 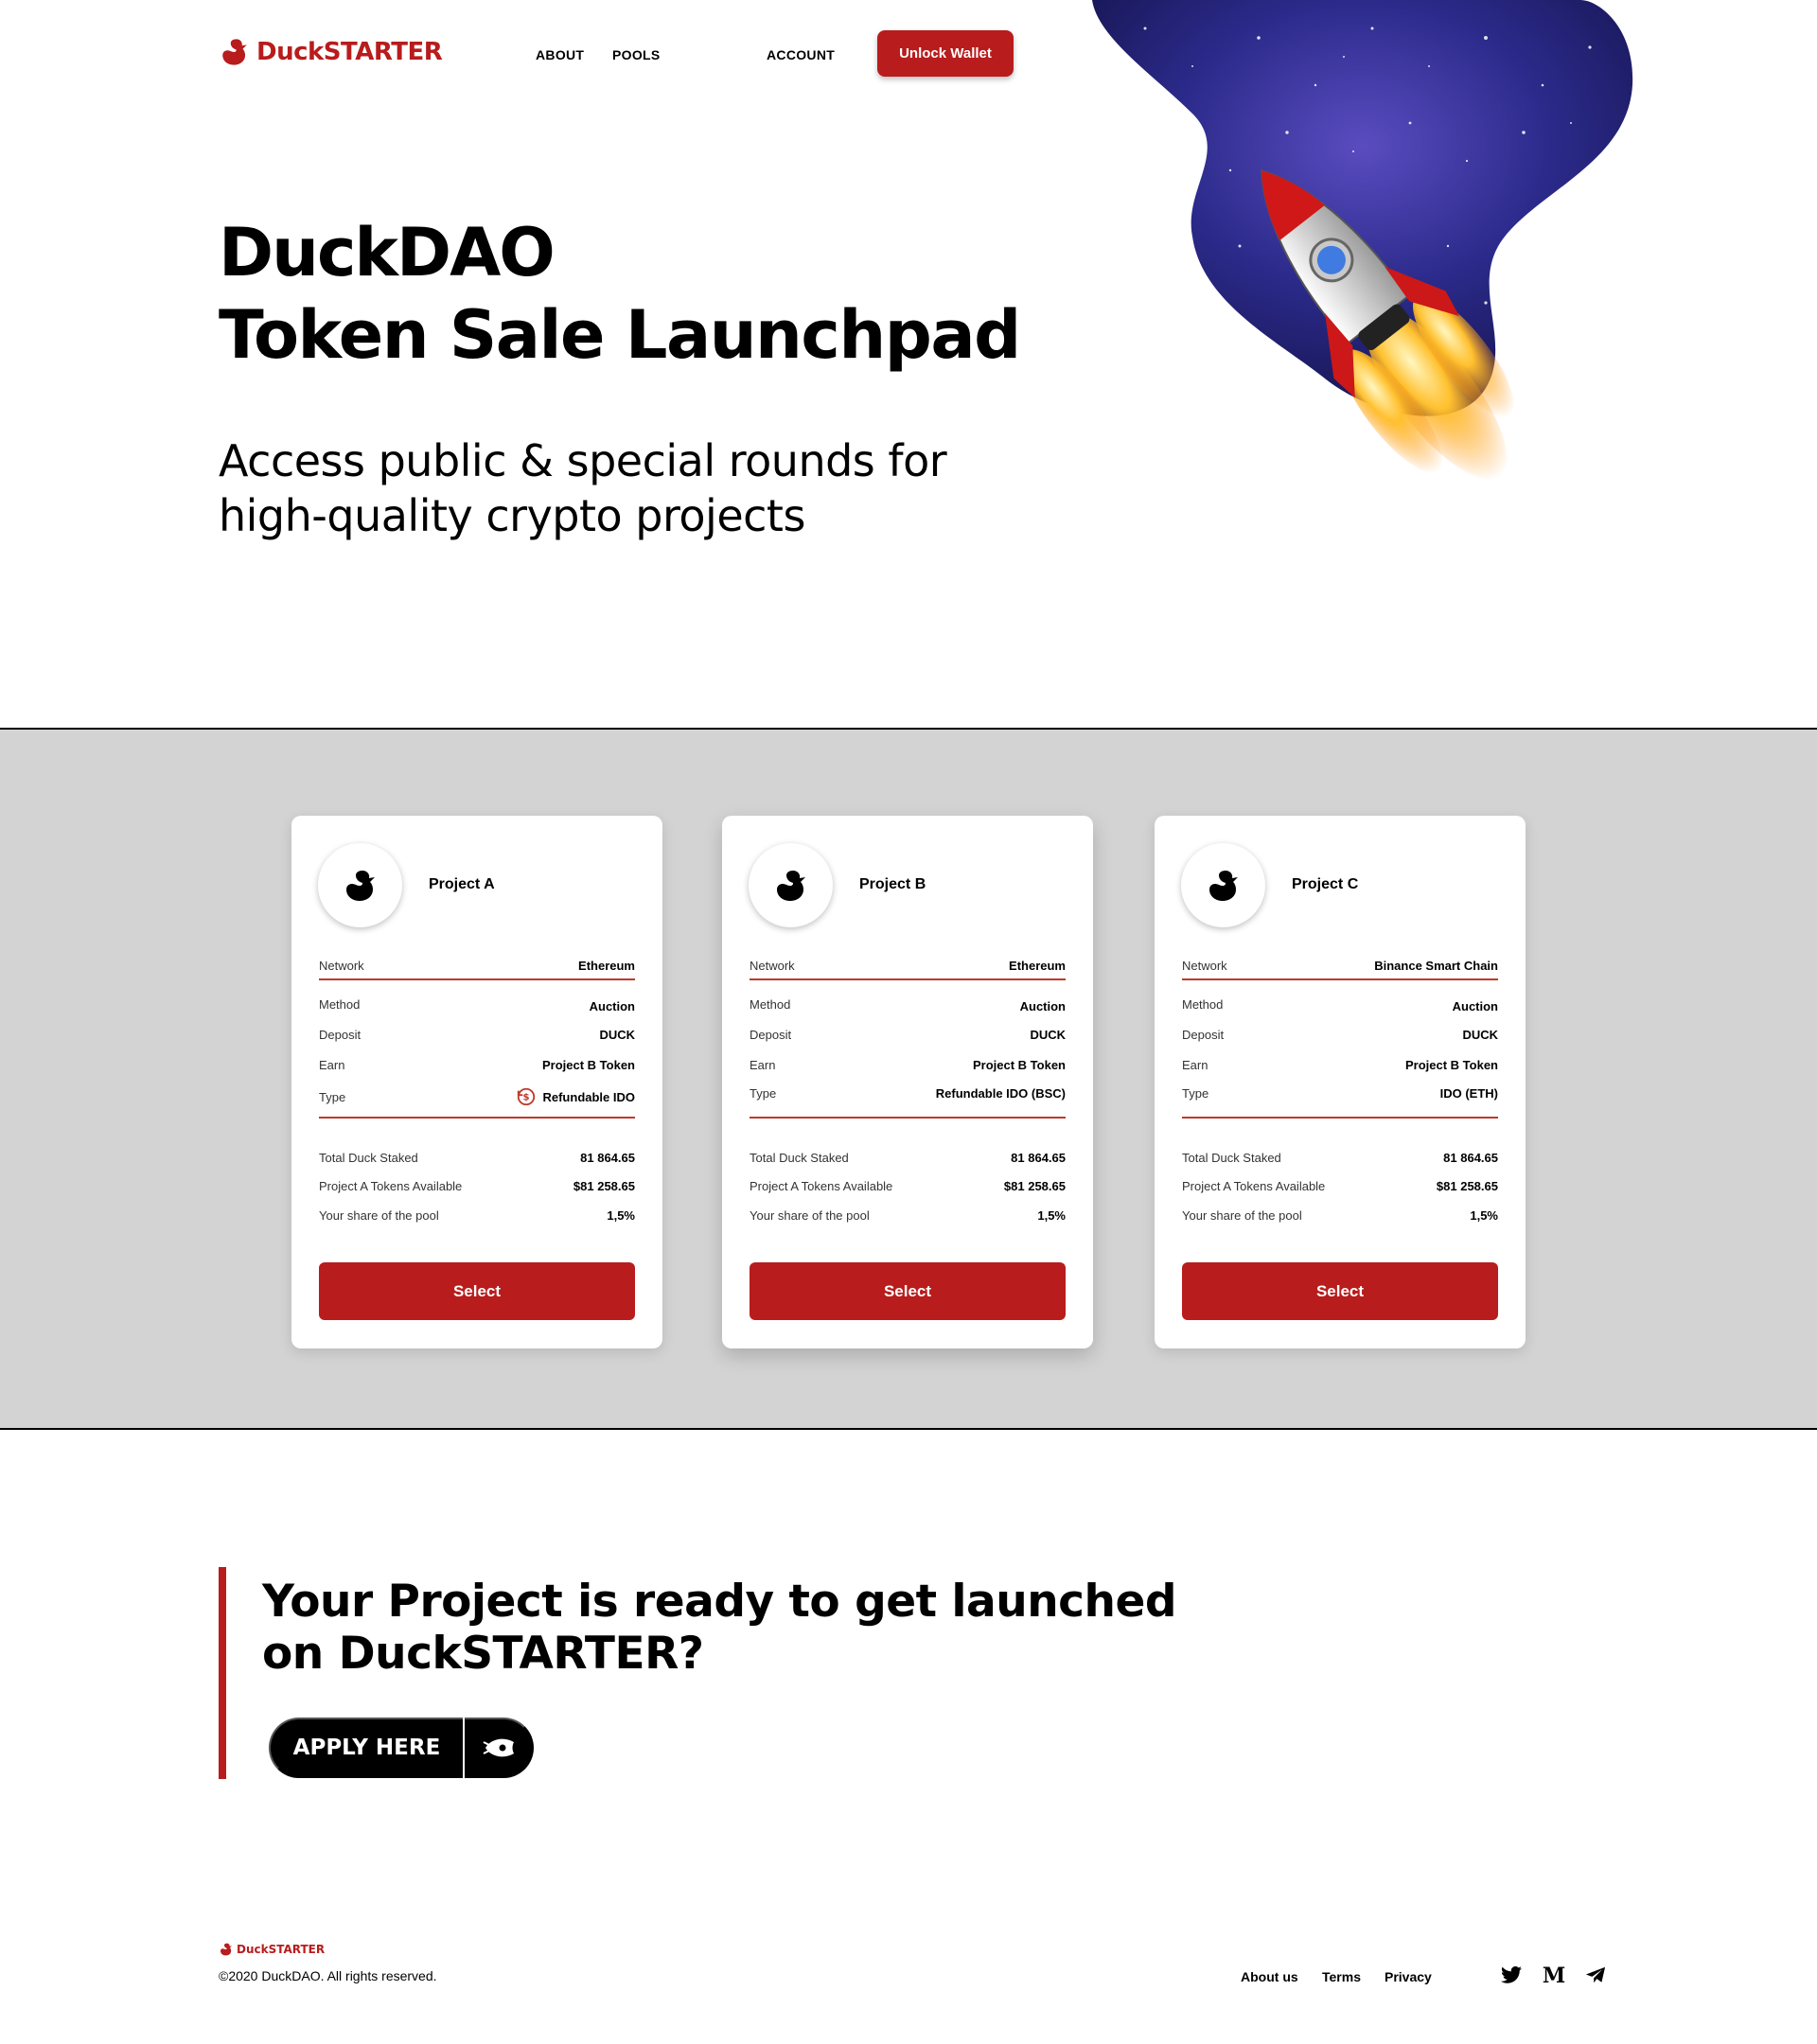 I want to click on telegram-icon, so click(x=1596, y=1975).